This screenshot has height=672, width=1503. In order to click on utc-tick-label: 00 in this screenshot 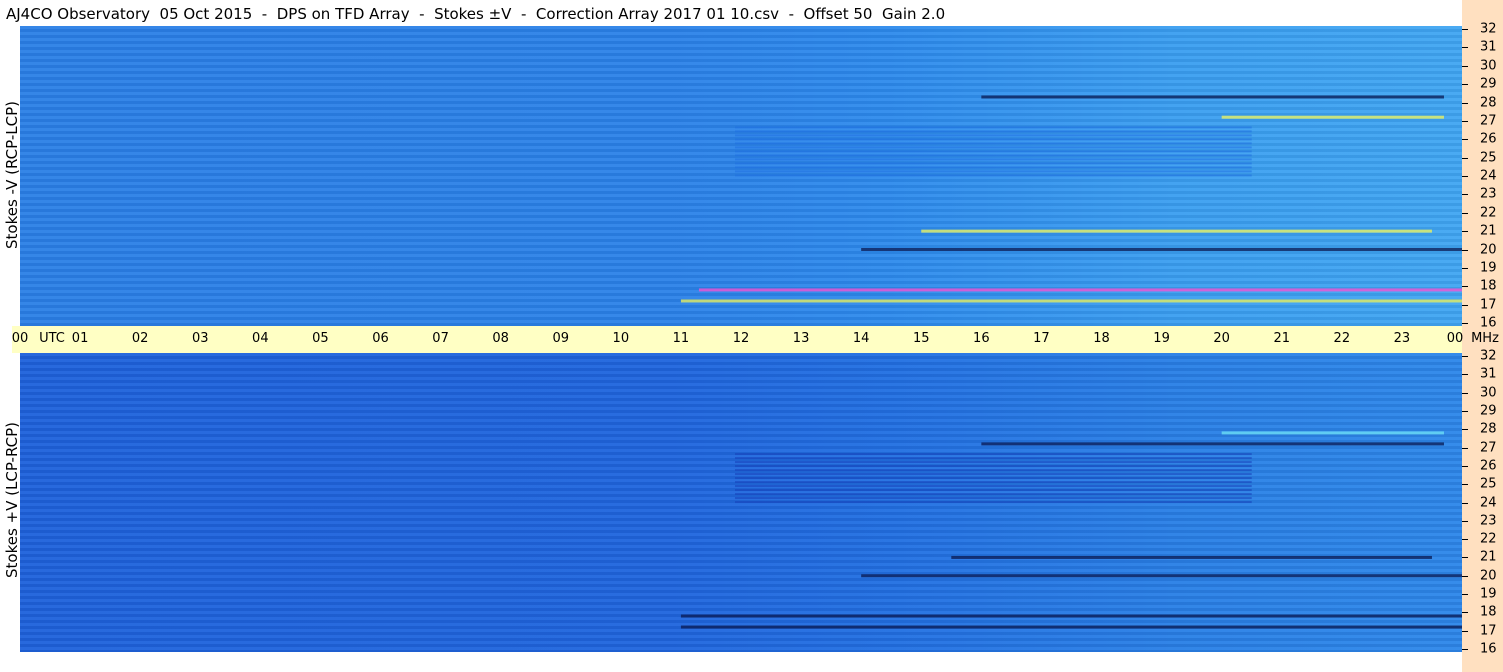, I will do `click(1455, 338)`.